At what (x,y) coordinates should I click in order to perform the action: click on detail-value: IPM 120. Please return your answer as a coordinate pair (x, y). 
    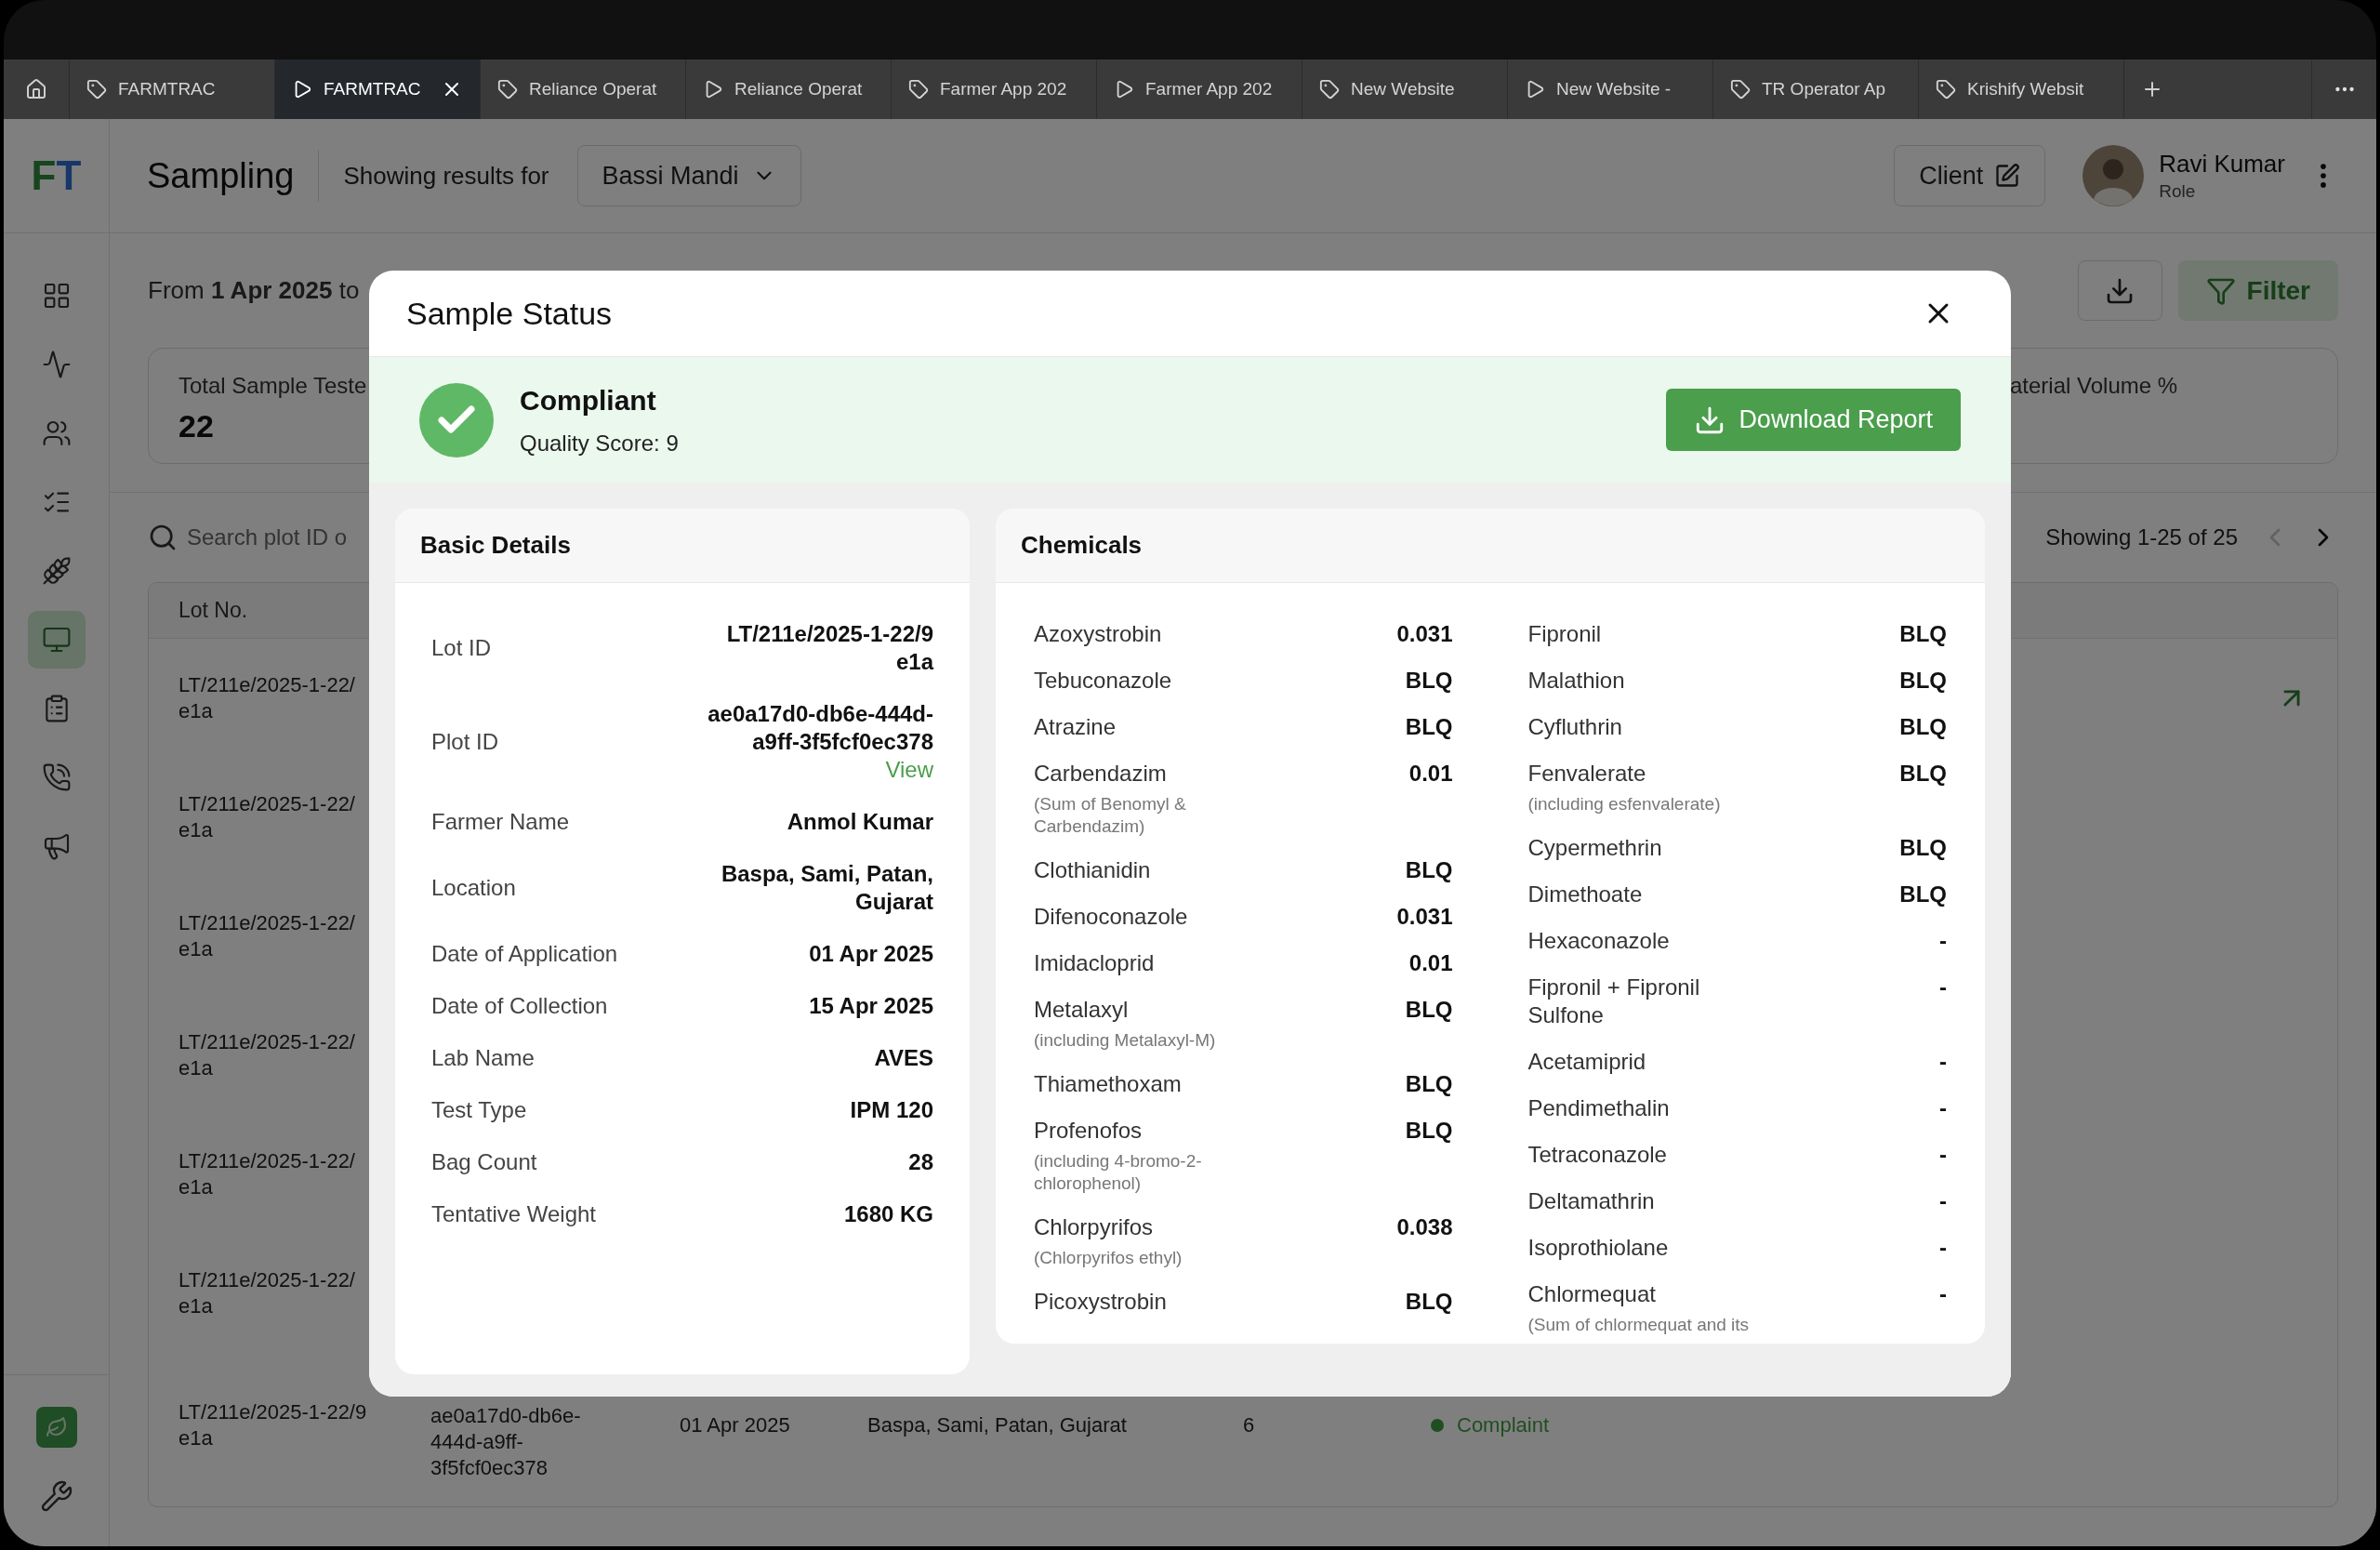
    Looking at the image, I should click on (891, 1110).